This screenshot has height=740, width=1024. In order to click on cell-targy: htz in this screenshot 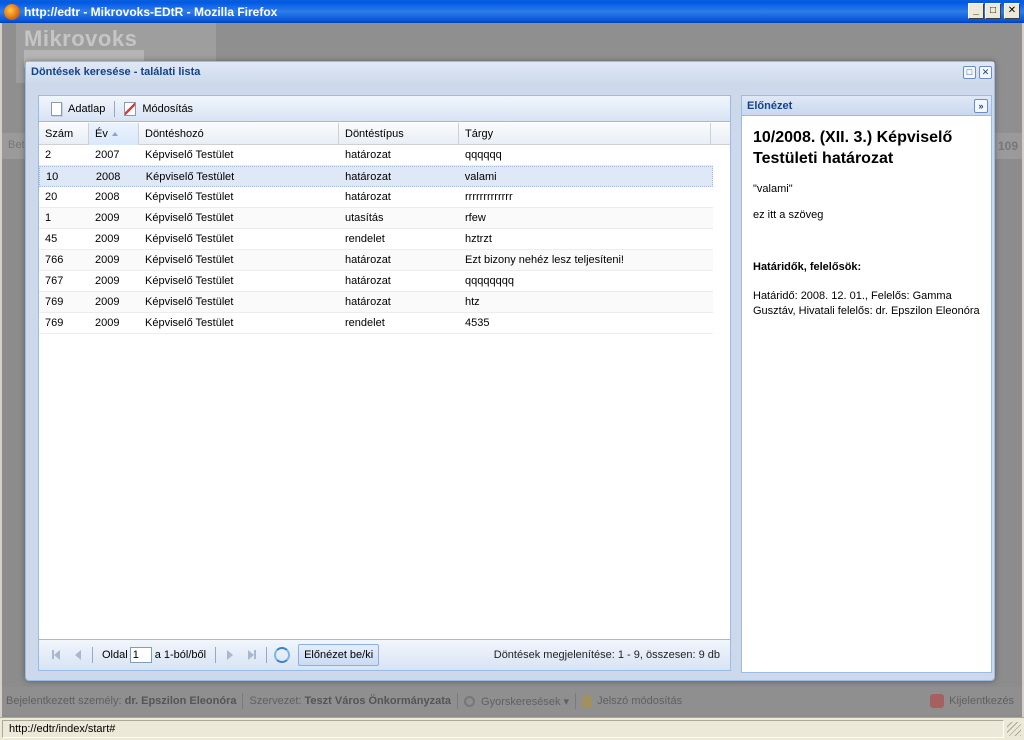, I will do `click(472, 302)`.